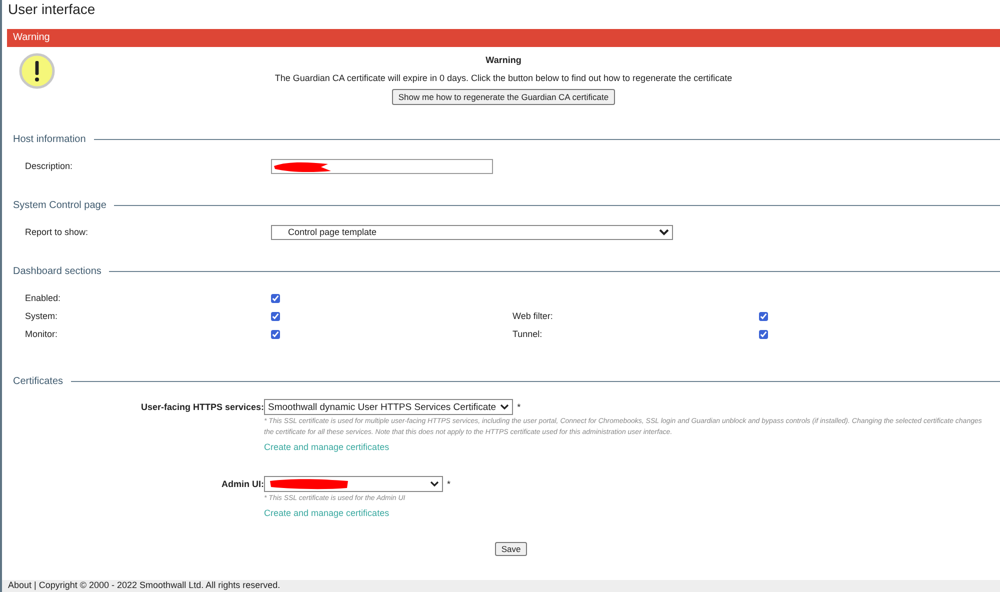 The image size is (1000, 592). Describe the element at coordinates (242, 484) in the screenshot. I see `field-label: Admin UI:` at that location.